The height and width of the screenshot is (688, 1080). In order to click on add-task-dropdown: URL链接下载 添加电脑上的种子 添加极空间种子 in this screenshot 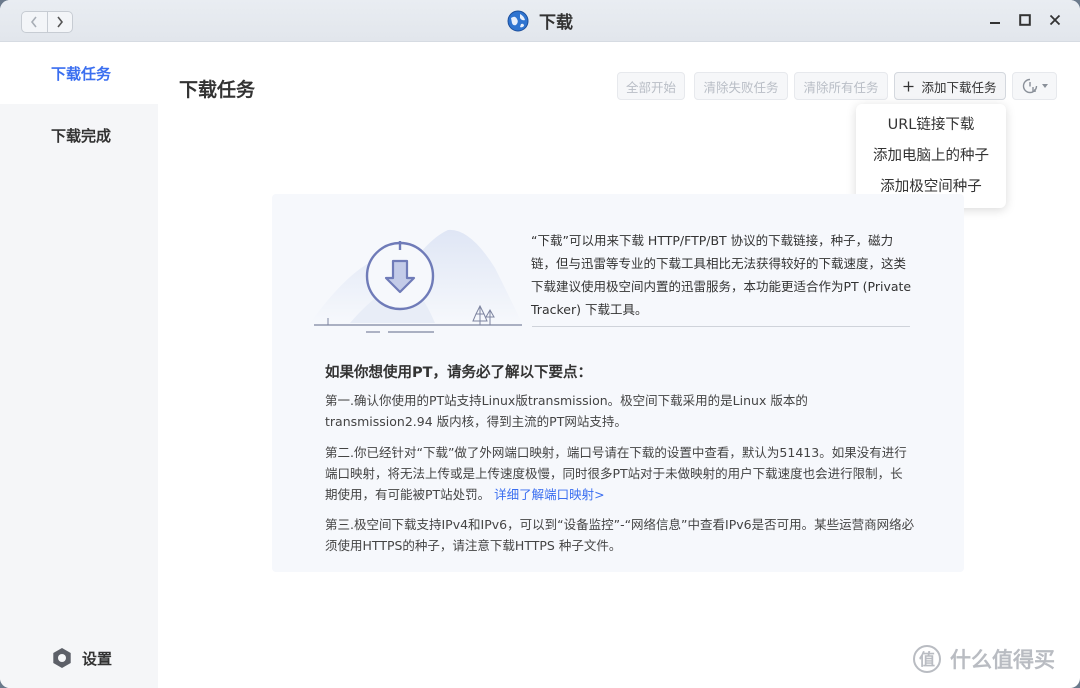, I will do `click(931, 156)`.